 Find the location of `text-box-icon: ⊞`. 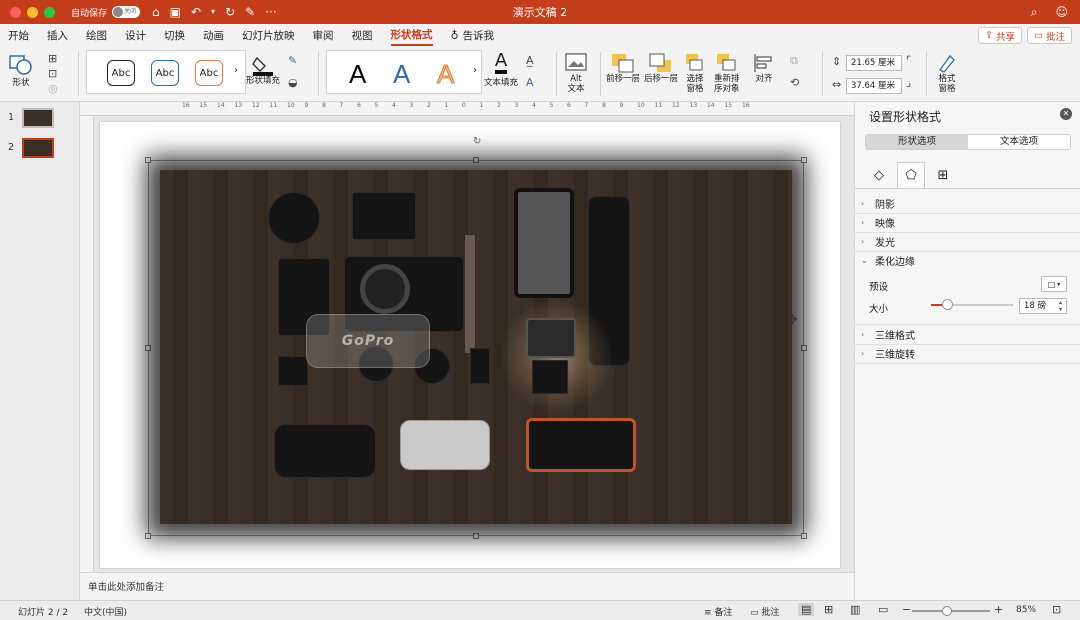

text-box-icon: ⊞ is located at coordinates (52, 58).